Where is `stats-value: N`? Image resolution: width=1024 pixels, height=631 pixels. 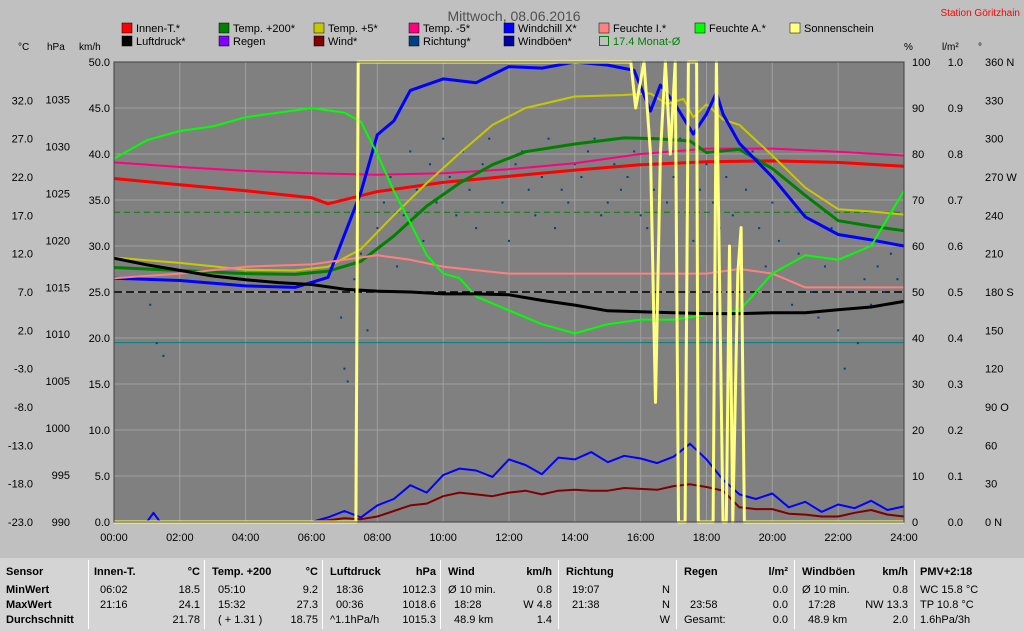 stats-value: N is located at coordinates (666, 590).